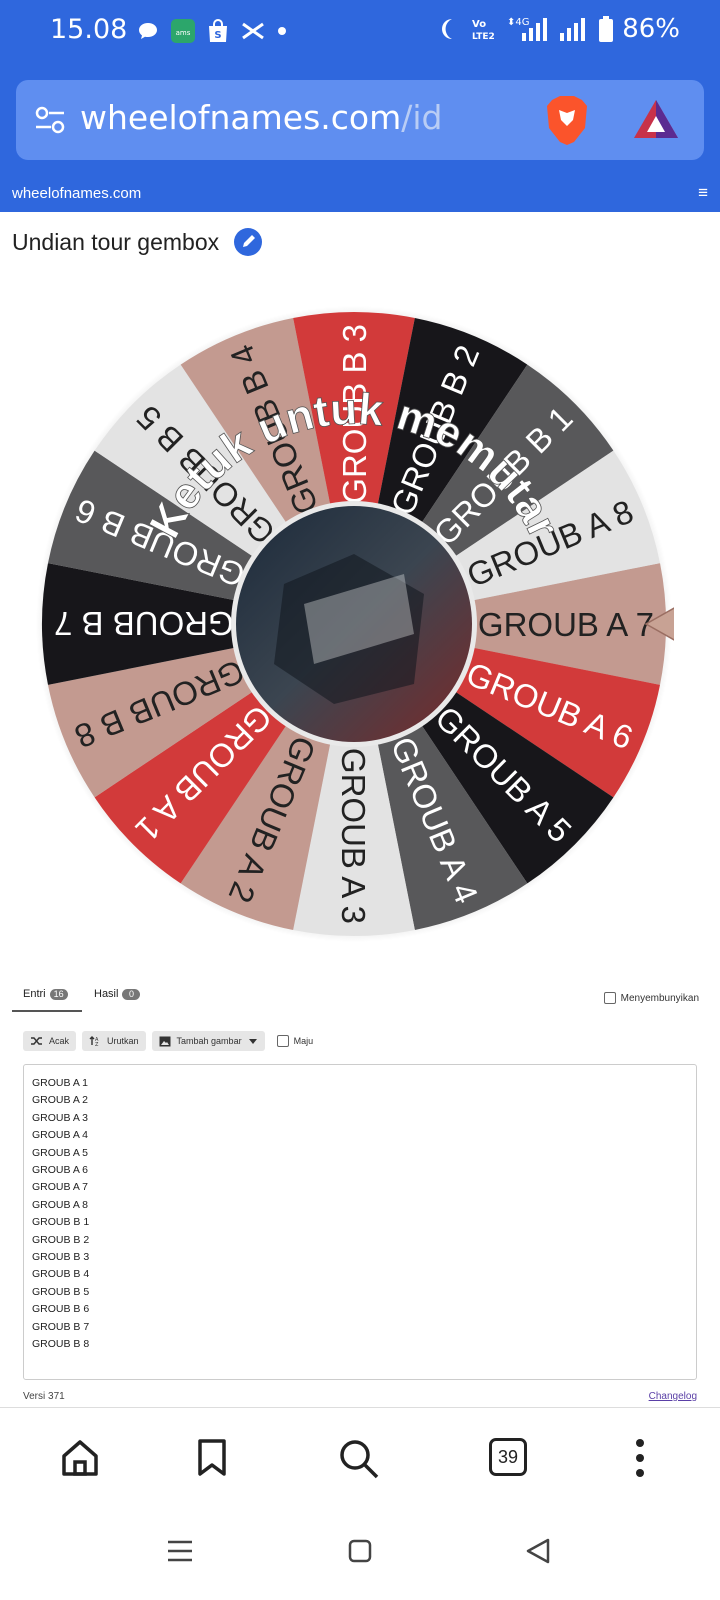  What do you see at coordinates (60, 1187) in the screenshot?
I see `entry-line: GROUB A 7` at bounding box center [60, 1187].